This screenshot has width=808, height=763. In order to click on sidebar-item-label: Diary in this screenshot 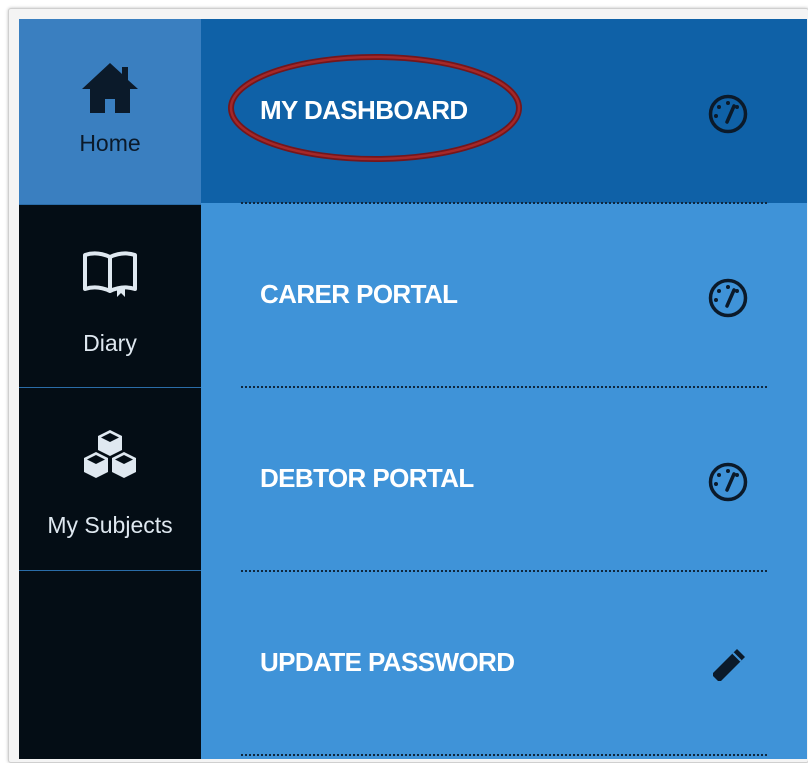, I will do `click(110, 343)`.